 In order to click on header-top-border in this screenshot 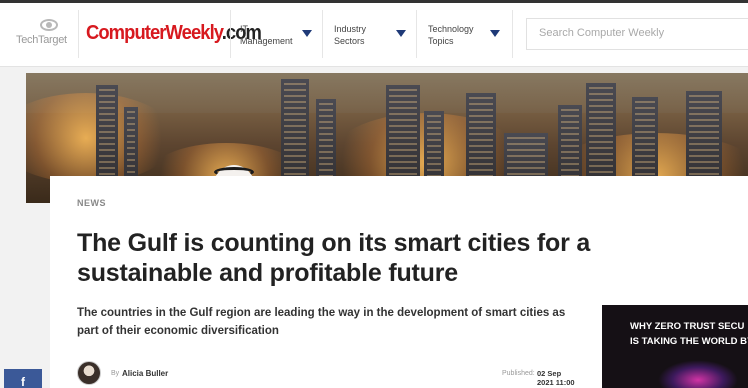, I will do `click(374, 1)`.